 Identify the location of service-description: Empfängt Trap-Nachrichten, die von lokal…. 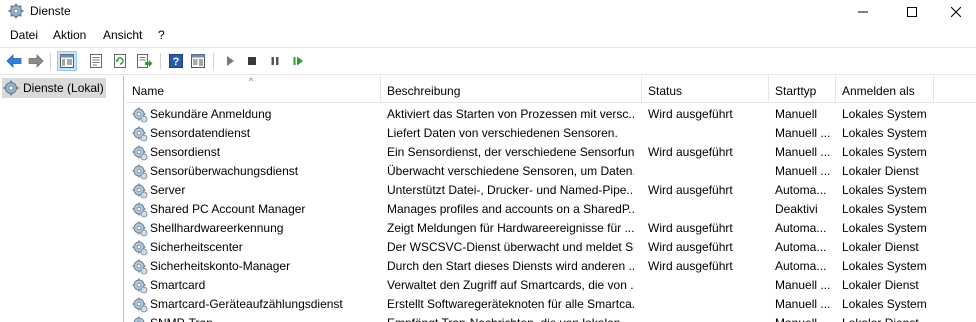
(510, 318).